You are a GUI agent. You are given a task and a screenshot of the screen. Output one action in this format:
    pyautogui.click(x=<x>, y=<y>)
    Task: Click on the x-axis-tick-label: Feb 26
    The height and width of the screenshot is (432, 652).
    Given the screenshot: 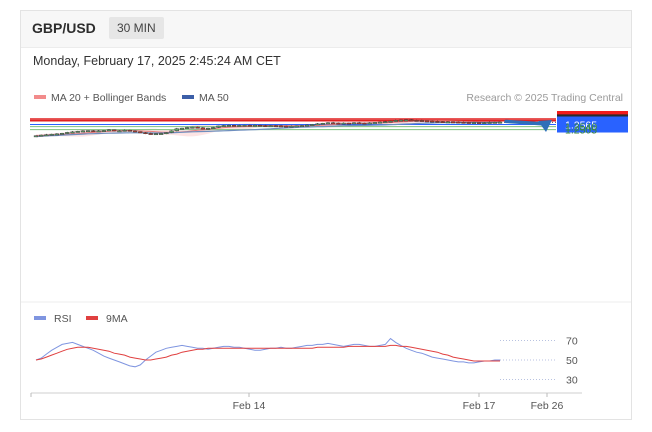 What is the action you would take?
    pyautogui.click(x=547, y=406)
    